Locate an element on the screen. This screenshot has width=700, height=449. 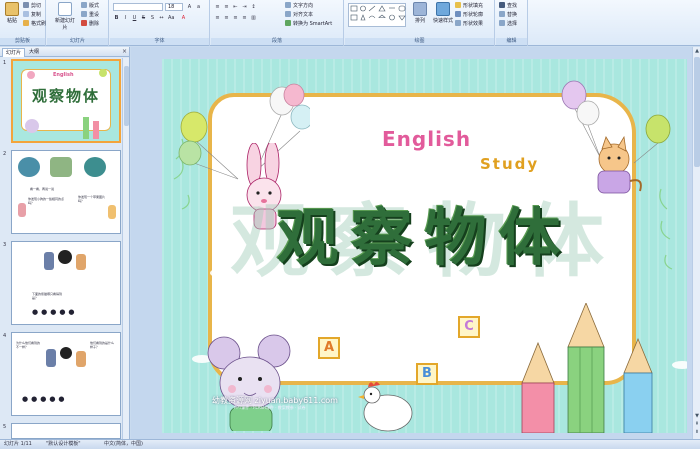
slides-group-label: 幻灯片 is located at coordinates (77, 41).